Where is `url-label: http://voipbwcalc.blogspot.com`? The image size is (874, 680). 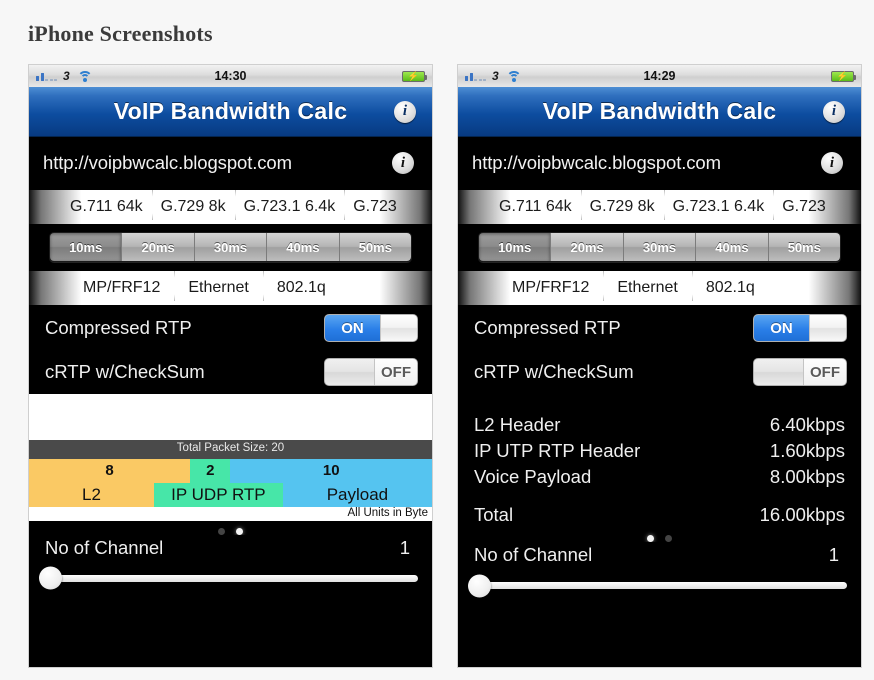 url-label: http://voipbwcalc.blogspot.com is located at coordinates (596, 162).